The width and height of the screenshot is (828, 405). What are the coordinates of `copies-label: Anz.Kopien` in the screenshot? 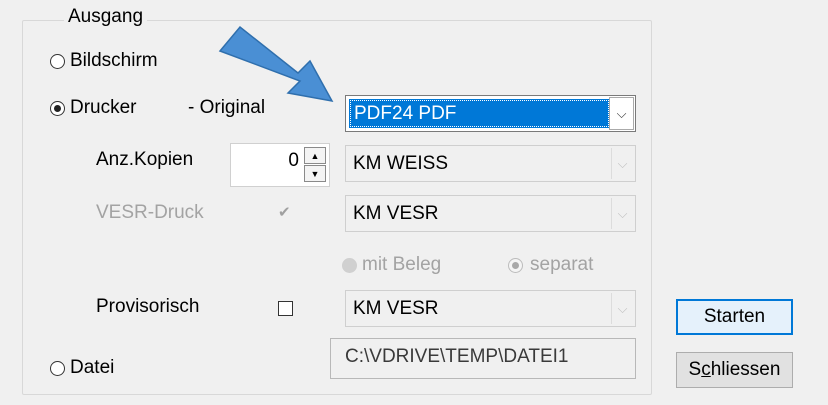 It's located at (145, 159).